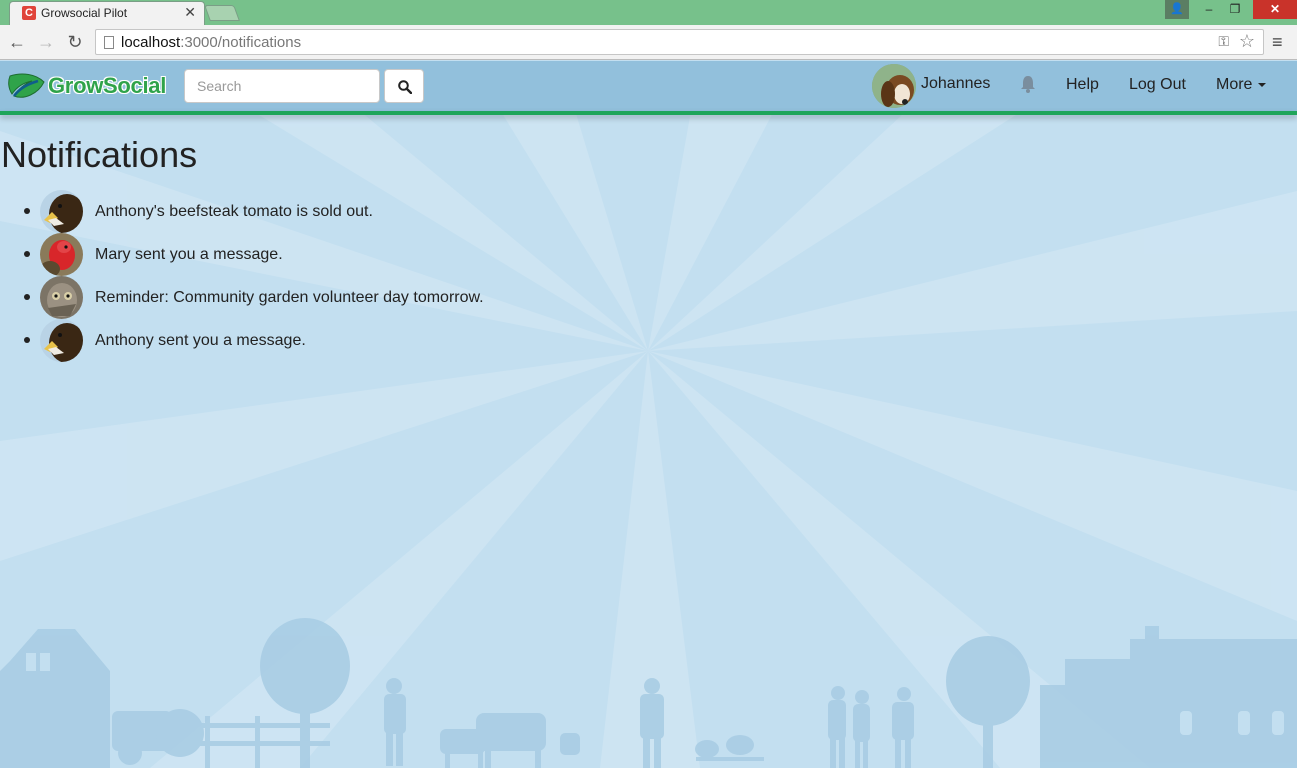  I want to click on bell-icon, so click(1028, 84).